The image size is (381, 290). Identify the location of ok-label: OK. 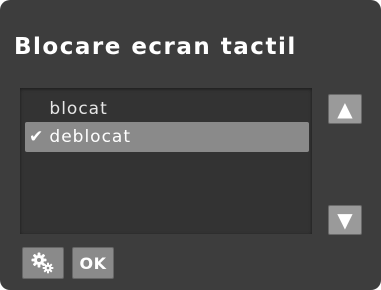
(93, 263).